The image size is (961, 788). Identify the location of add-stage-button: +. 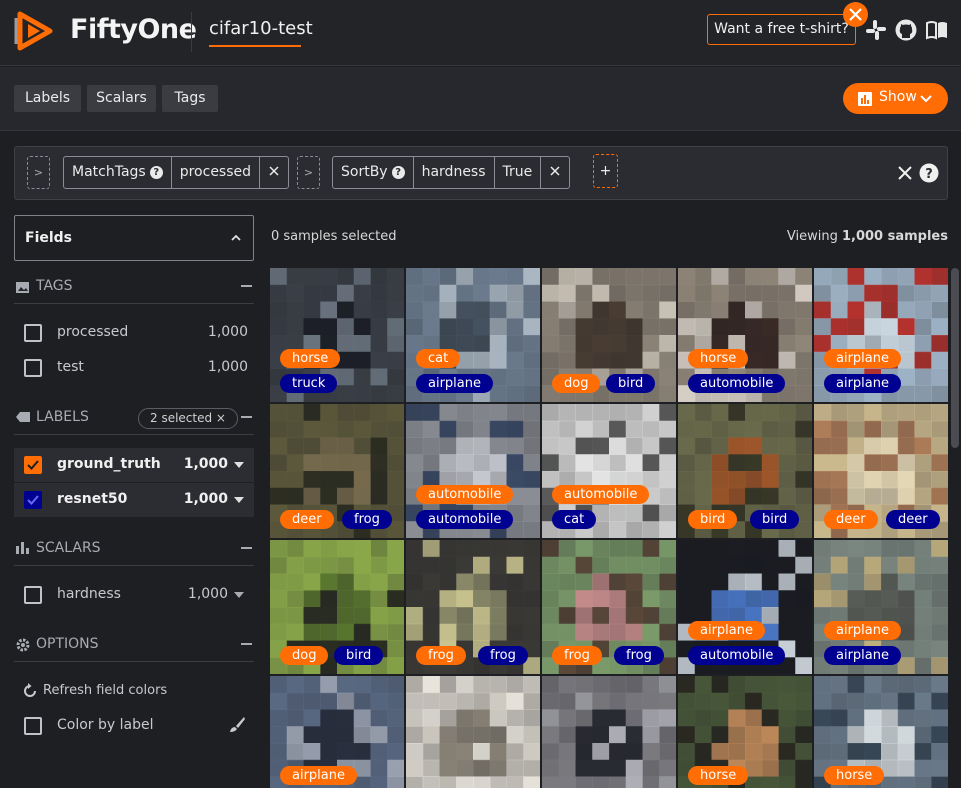
(605, 171).